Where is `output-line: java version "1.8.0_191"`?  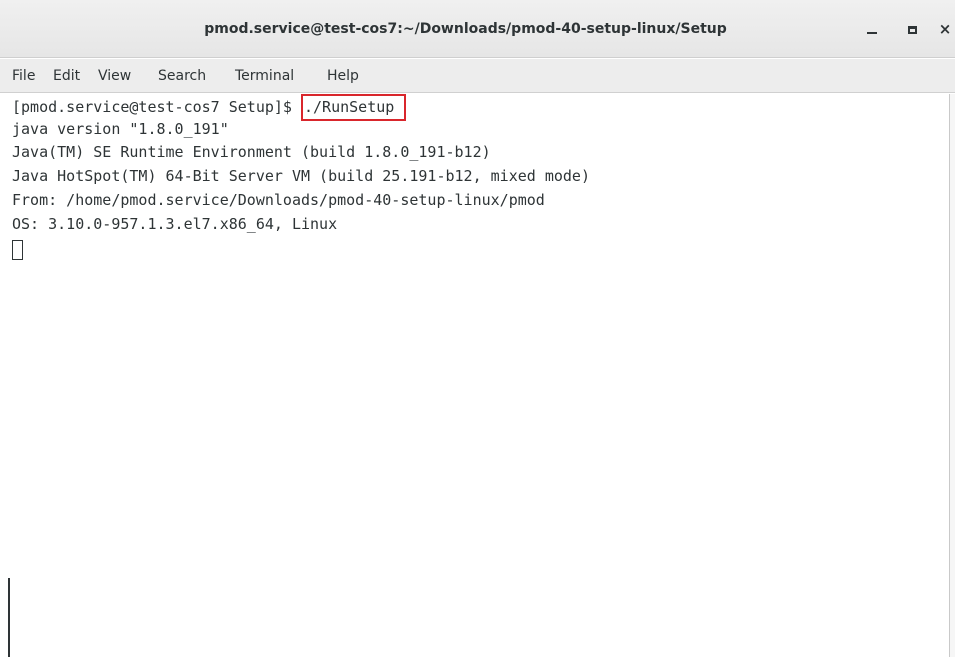 output-line: java version "1.8.0_191" is located at coordinates (120, 129).